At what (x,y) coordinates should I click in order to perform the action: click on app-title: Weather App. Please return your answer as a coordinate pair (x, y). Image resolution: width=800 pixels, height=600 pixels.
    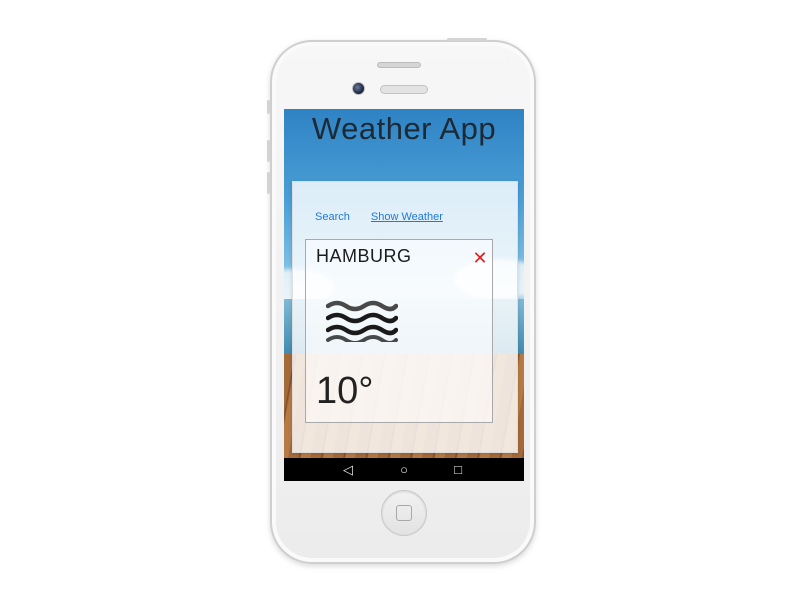
    Looking at the image, I should click on (404, 128).